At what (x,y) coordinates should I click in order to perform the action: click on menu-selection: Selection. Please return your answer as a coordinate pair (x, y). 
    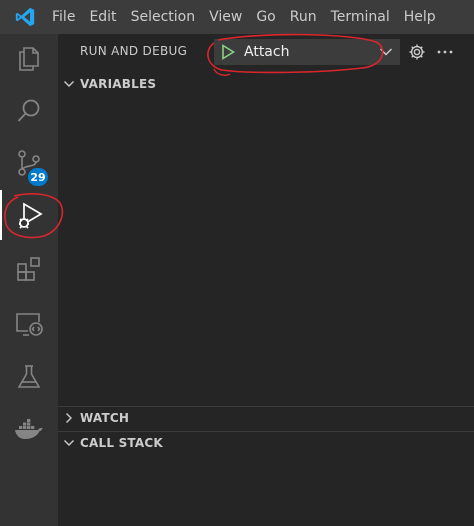
    Looking at the image, I should click on (163, 17).